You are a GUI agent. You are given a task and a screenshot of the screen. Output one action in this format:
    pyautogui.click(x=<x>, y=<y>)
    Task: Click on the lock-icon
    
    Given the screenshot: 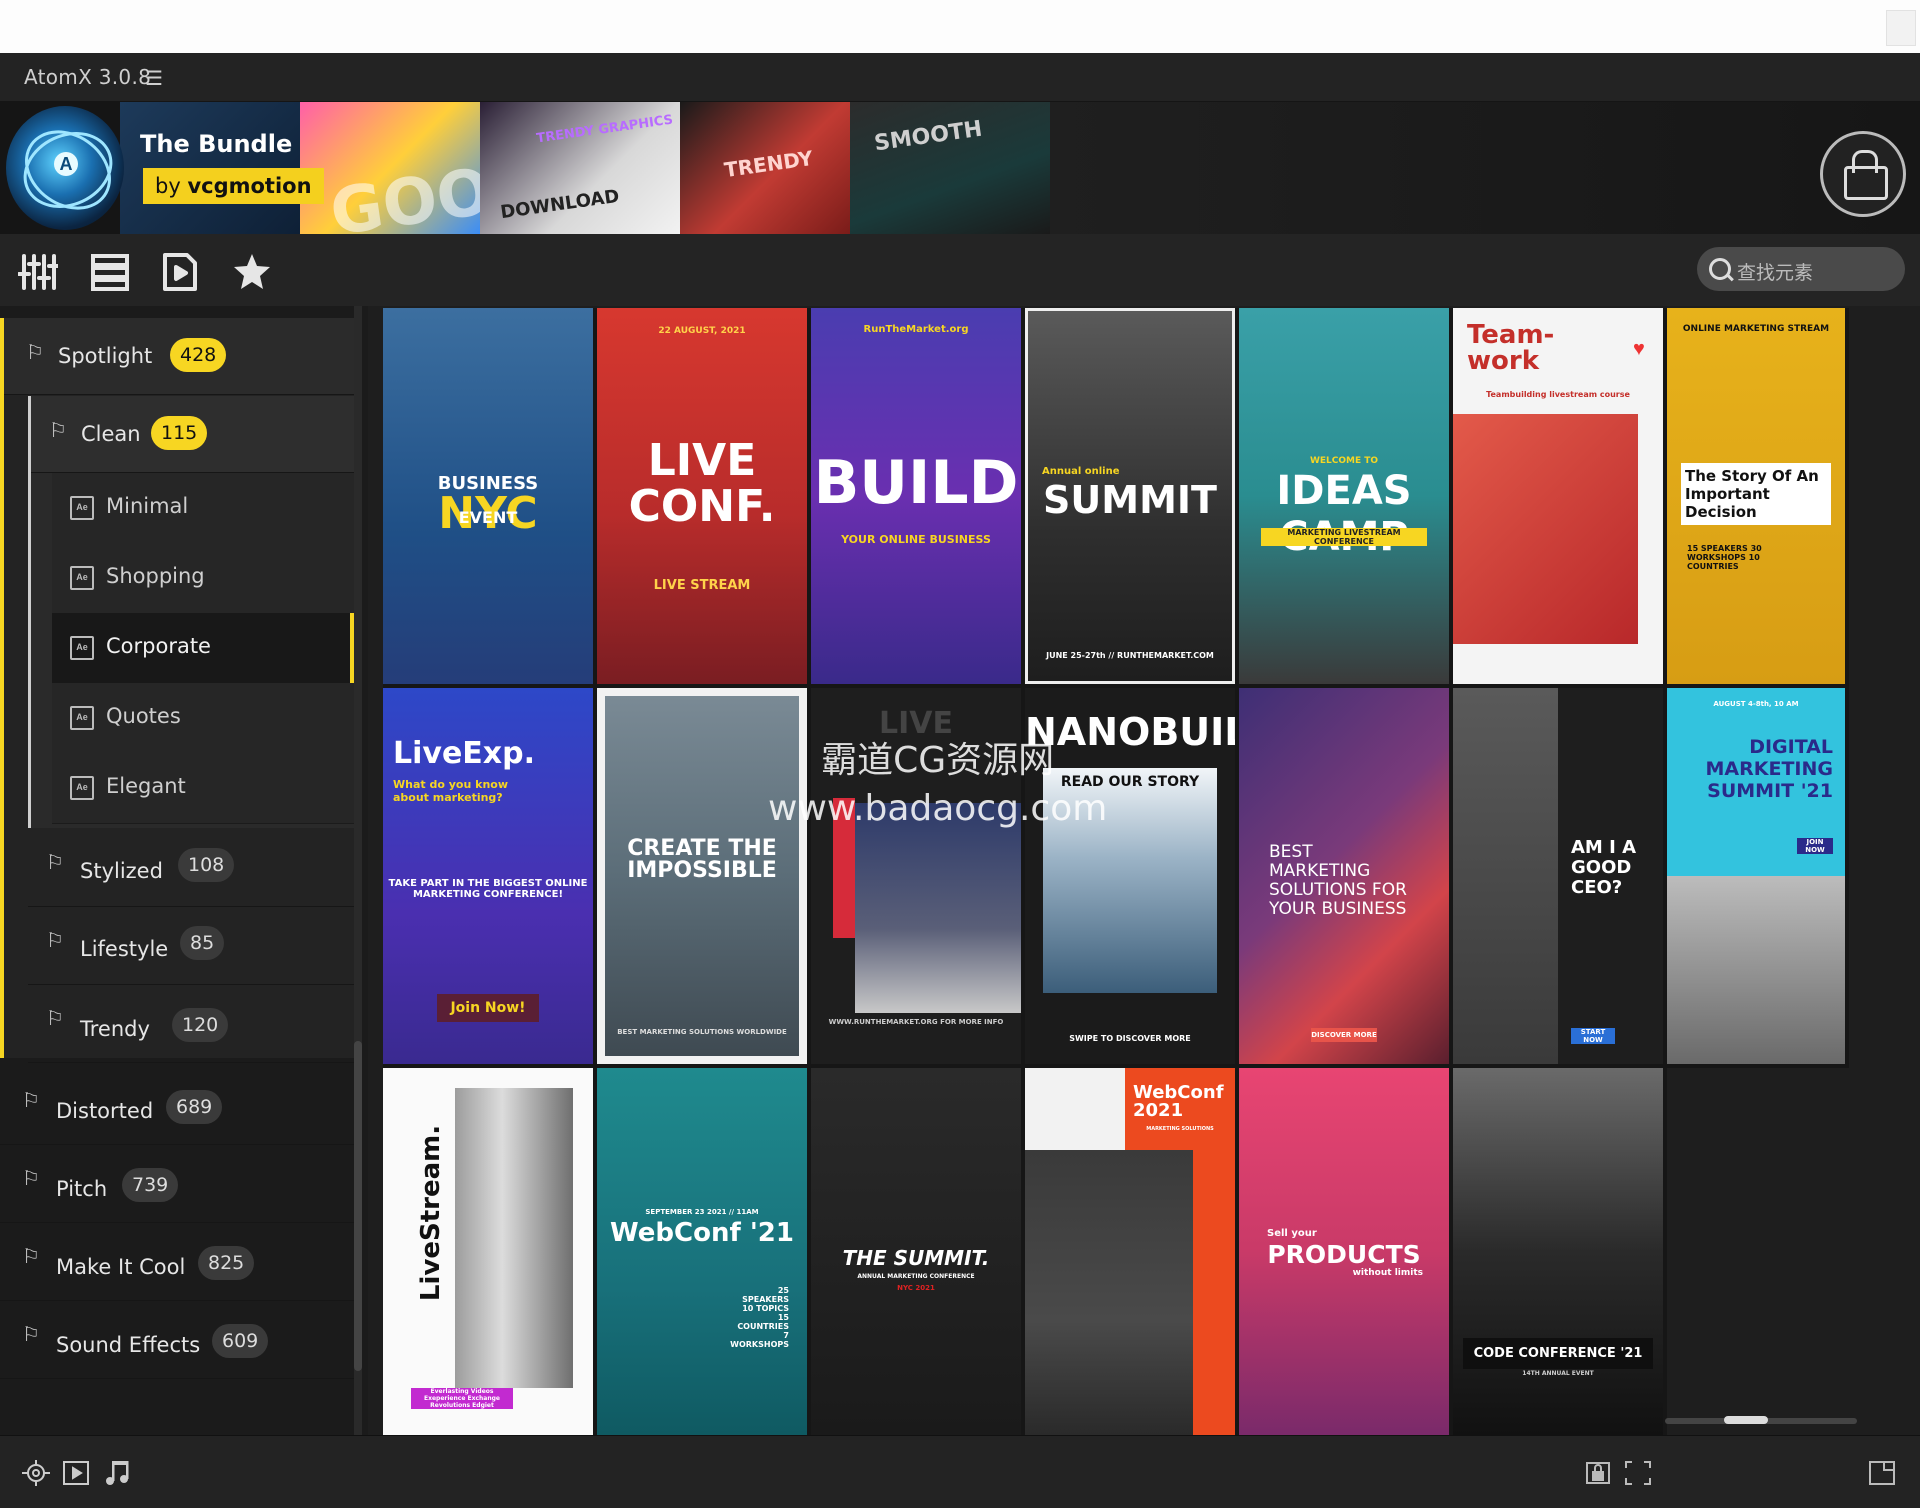 What is the action you would take?
    pyautogui.click(x=1598, y=1473)
    